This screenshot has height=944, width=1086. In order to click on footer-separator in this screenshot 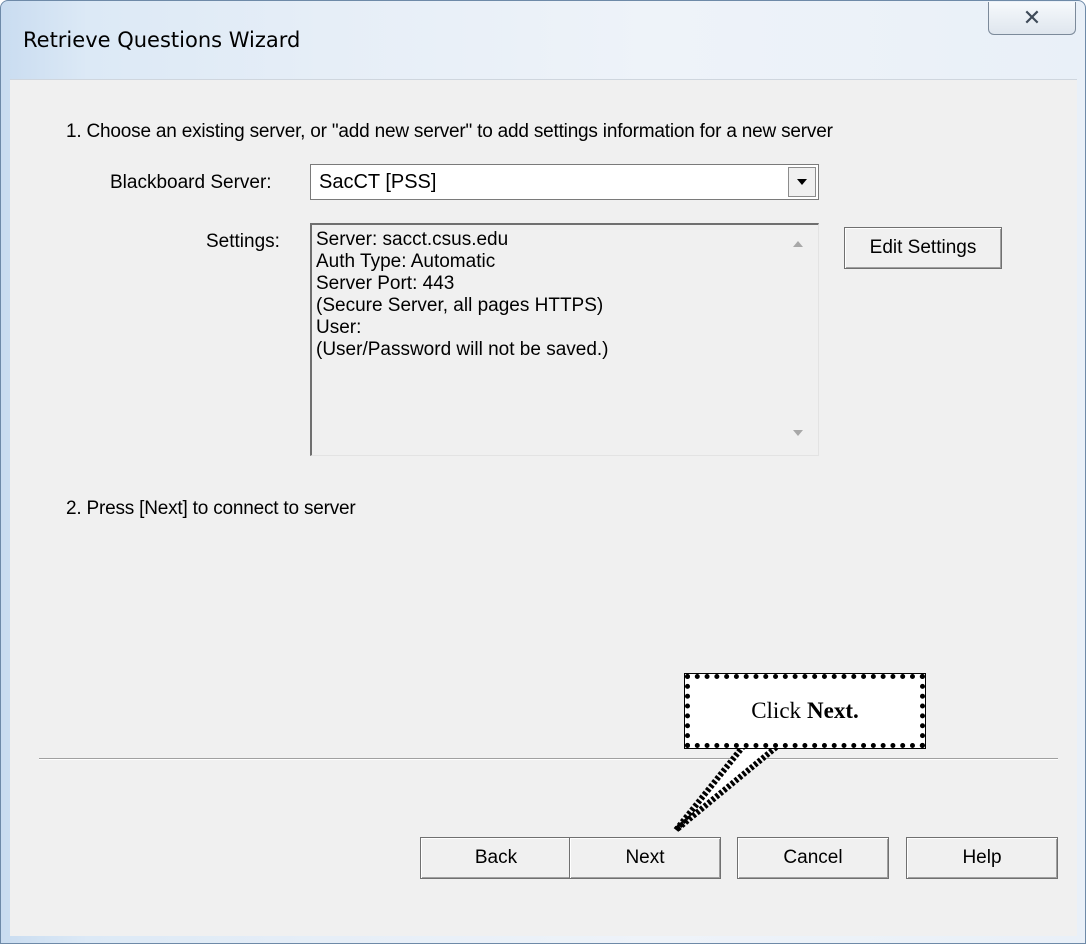, I will do `click(548, 759)`.